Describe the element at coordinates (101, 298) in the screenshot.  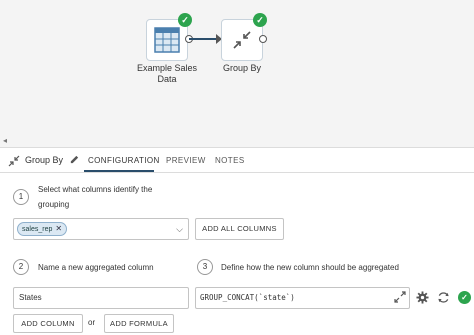
I see `aggregated-column-name-input: States` at that location.